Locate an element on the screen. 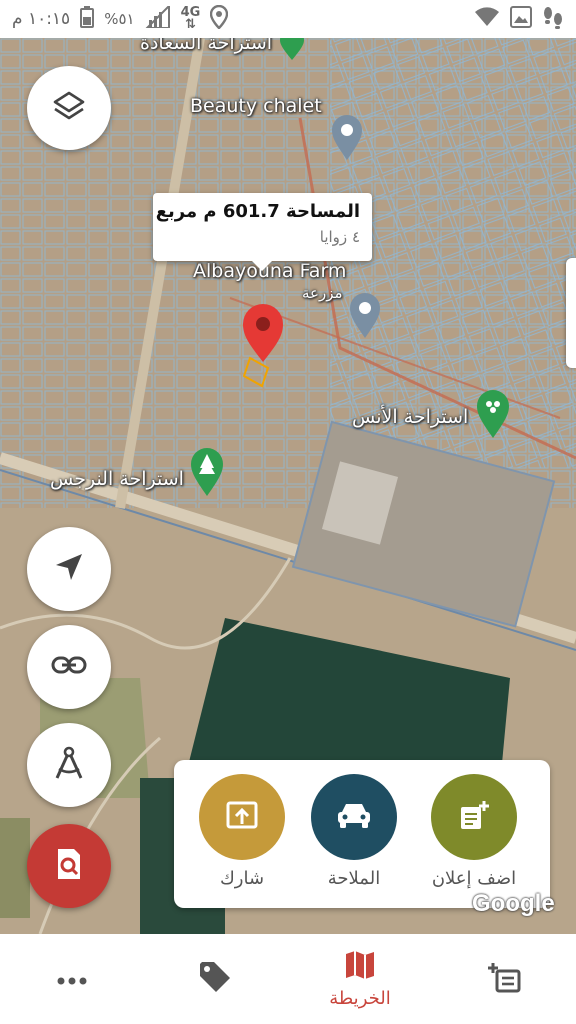 This screenshot has height=1024, width=576. link-icon is located at coordinates (69, 667).